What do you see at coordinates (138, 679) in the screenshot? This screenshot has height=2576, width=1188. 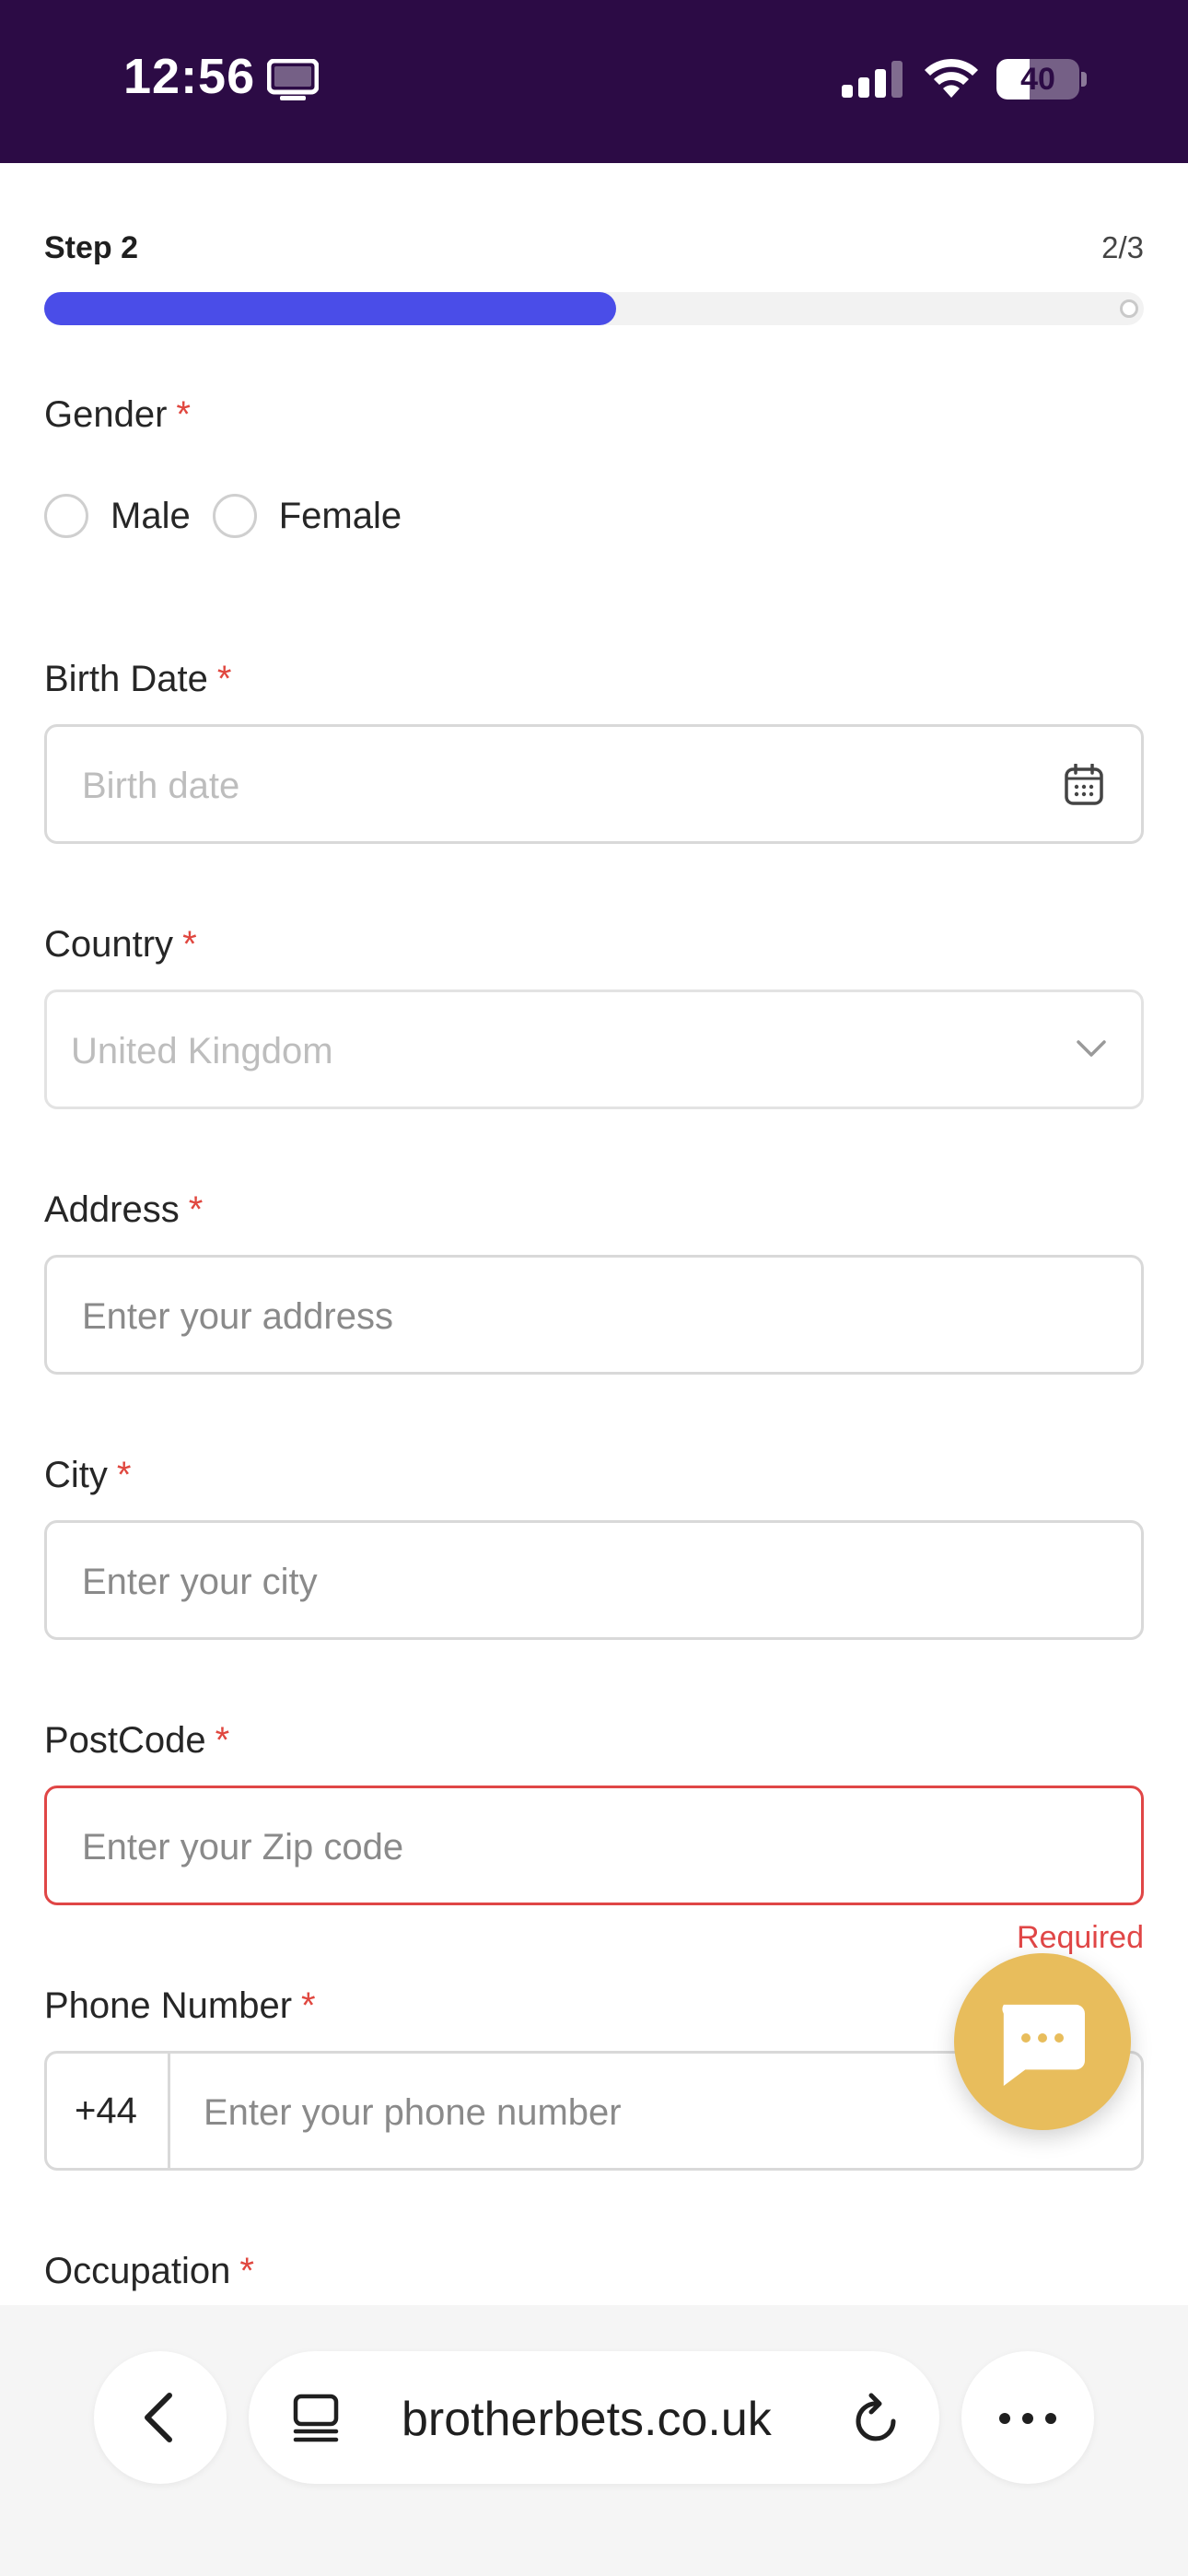 I see `birth-date-label: Birth Date *` at bounding box center [138, 679].